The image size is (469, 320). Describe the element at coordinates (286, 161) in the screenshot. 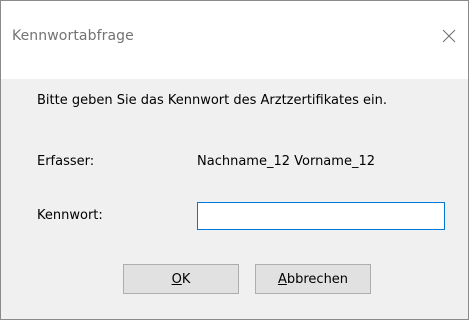

I see `erfasser-value: Nachname_12 Vorname_12` at that location.